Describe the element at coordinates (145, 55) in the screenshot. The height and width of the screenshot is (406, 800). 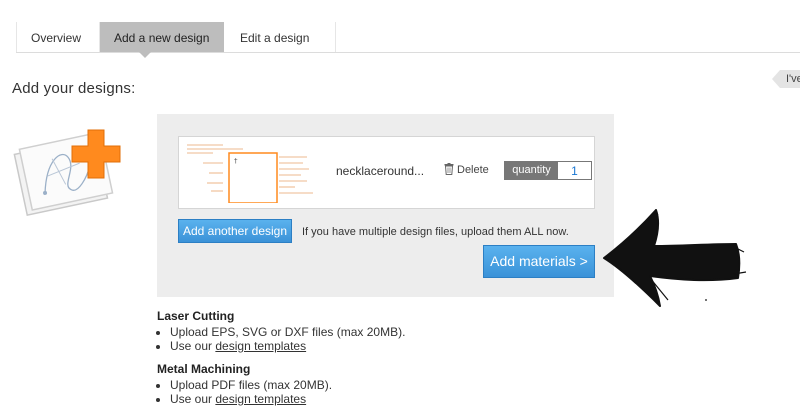
I see `active-tab-caret` at that location.